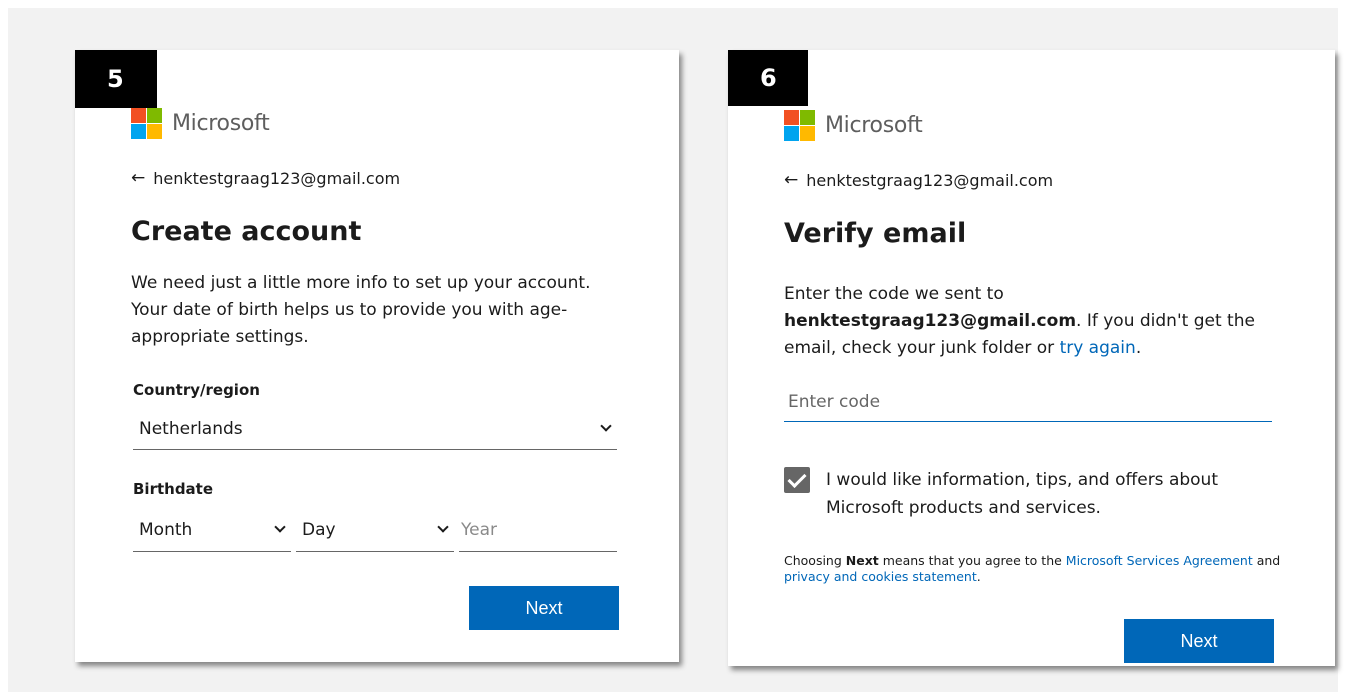 Image resolution: width=1346 pixels, height=700 pixels. Describe the element at coordinates (1138, 348) in the screenshot. I see `description-end: .` at that location.